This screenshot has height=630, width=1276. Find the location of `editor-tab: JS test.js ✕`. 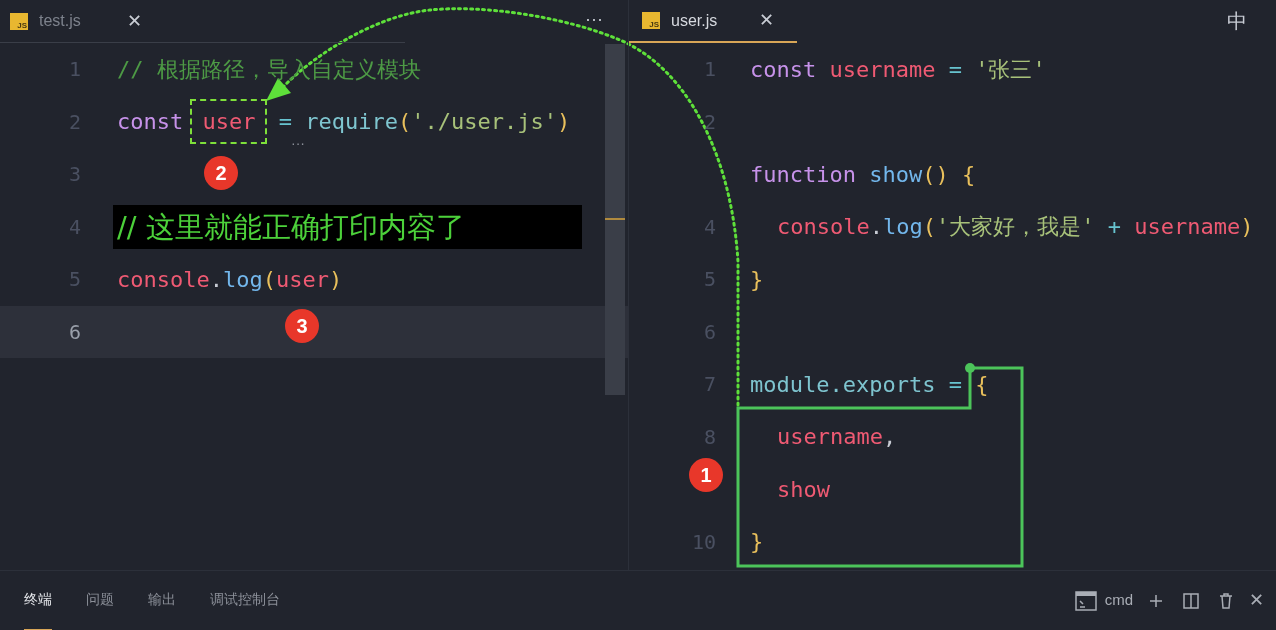

editor-tab: JS test.js ✕ is located at coordinates (202, 21).